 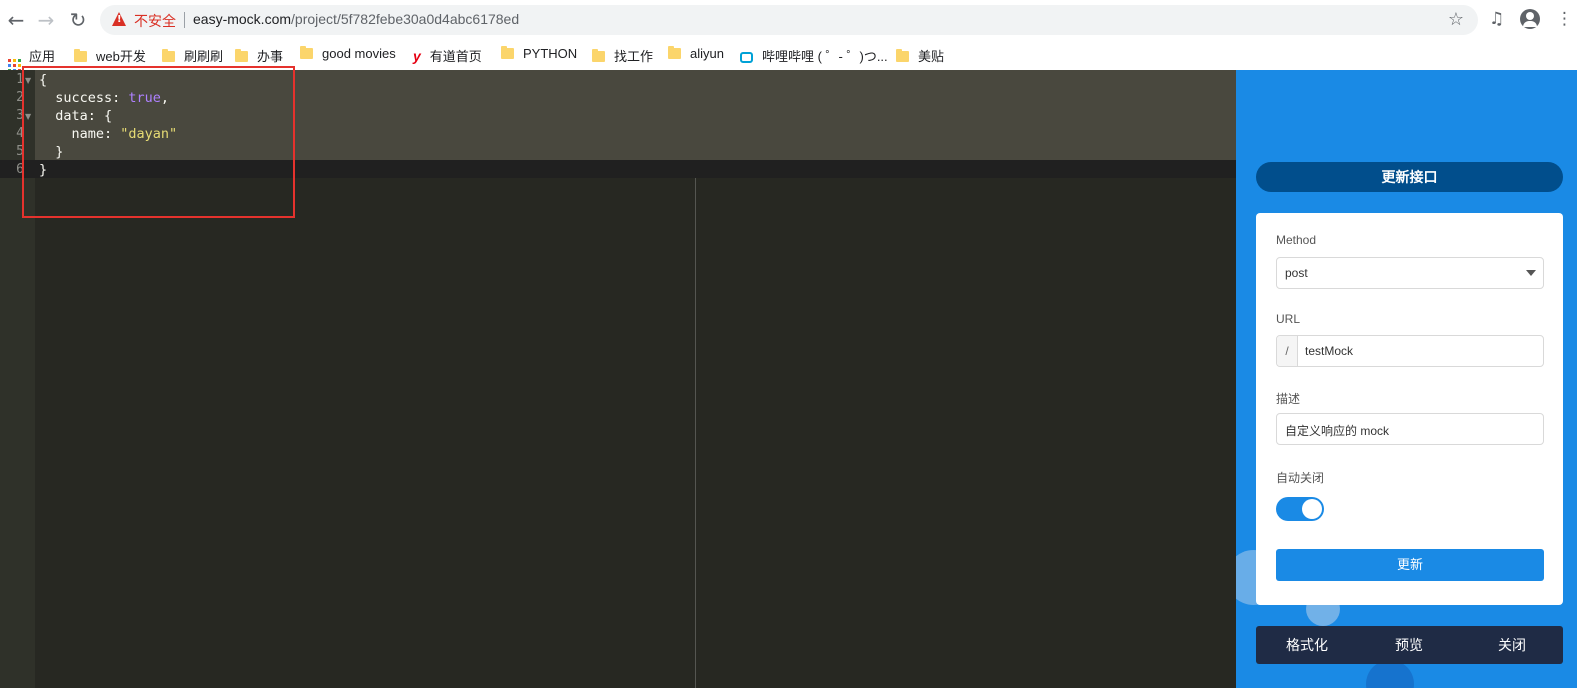 What do you see at coordinates (1496, 19) in the screenshot?
I see `media-control-icon: ♫` at bounding box center [1496, 19].